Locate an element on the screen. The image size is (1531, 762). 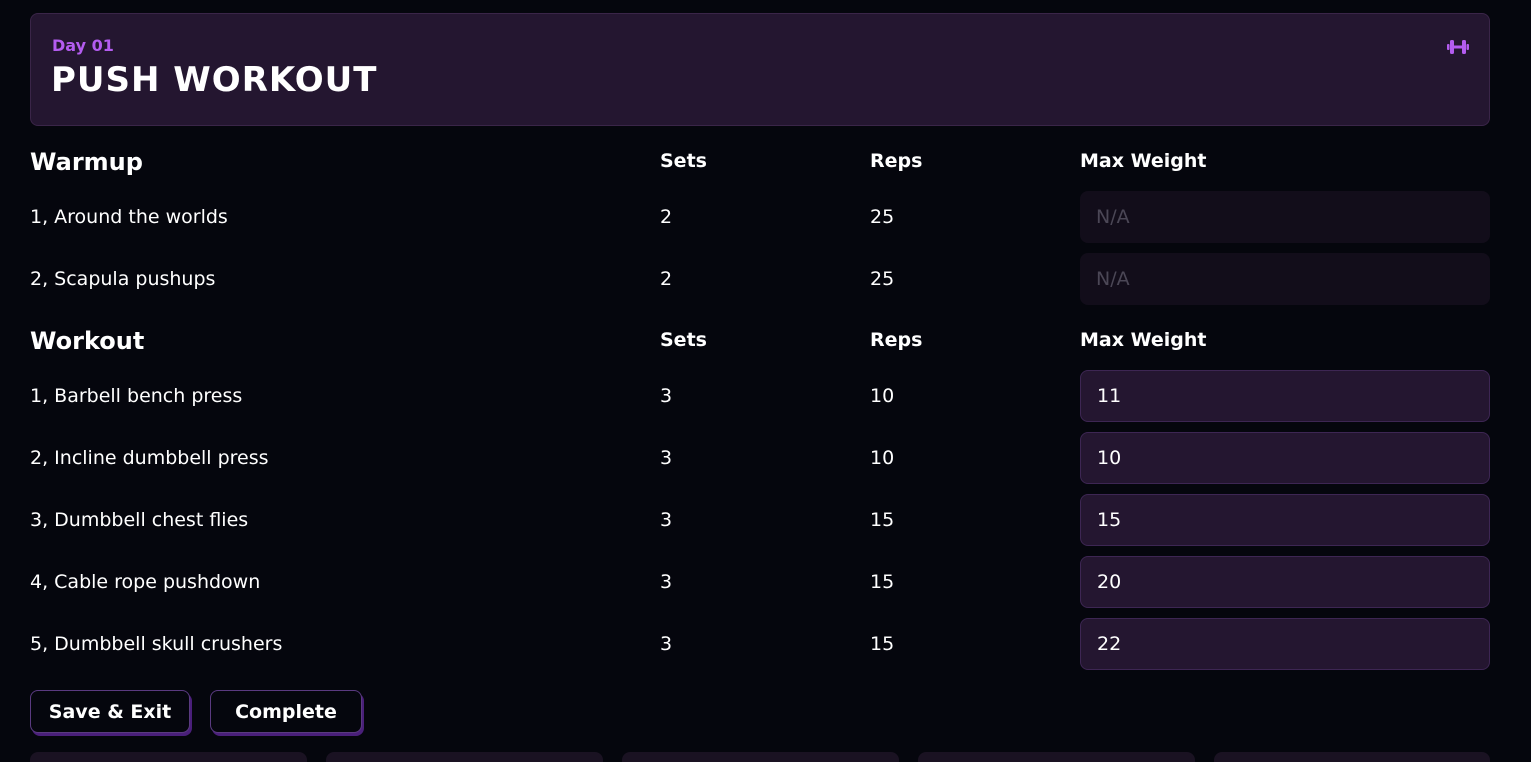
exercise-name: 2, Incline dumbbell press is located at coordinates (149, 458).